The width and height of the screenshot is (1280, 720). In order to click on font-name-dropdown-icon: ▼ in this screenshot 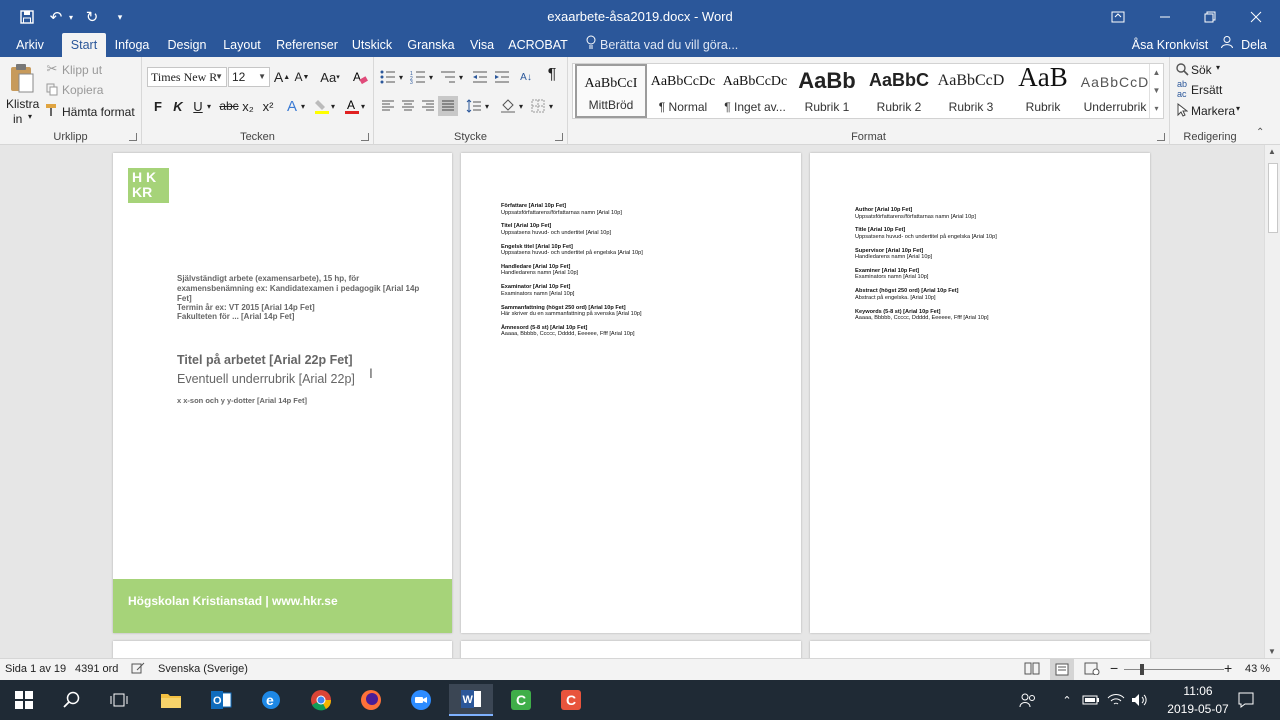, I will do `click(219, 77)`.